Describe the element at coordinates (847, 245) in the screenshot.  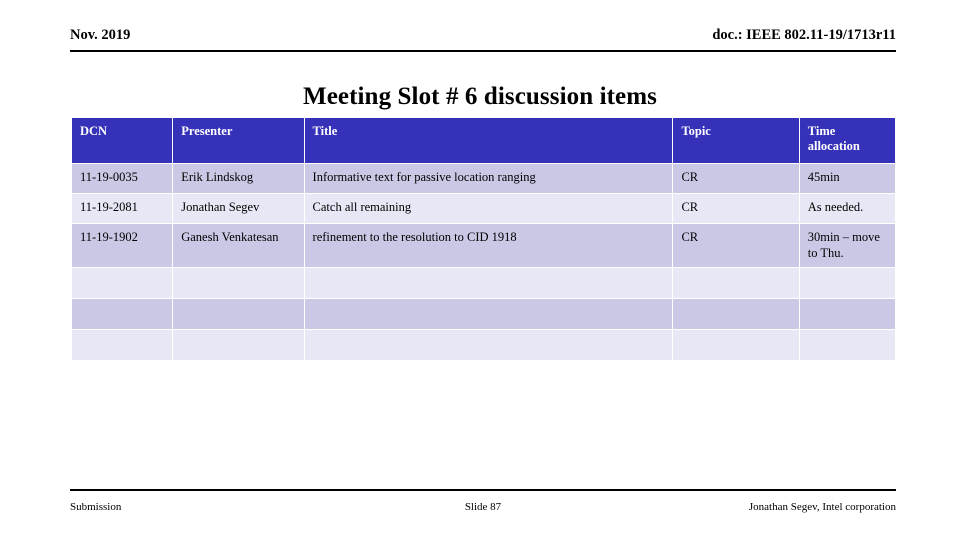
I see `cell-time: 30min – move to Thu.` at that location.